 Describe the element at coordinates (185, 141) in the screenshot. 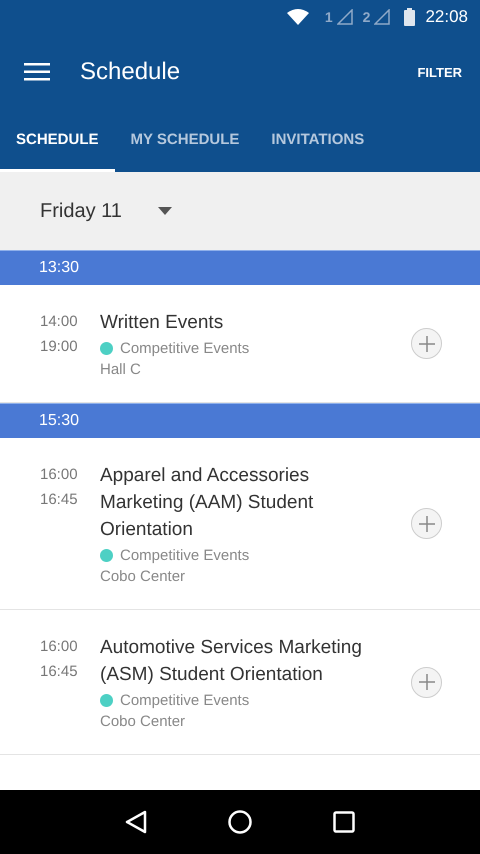

I see `tab: MY SCHEDULE` at that location.